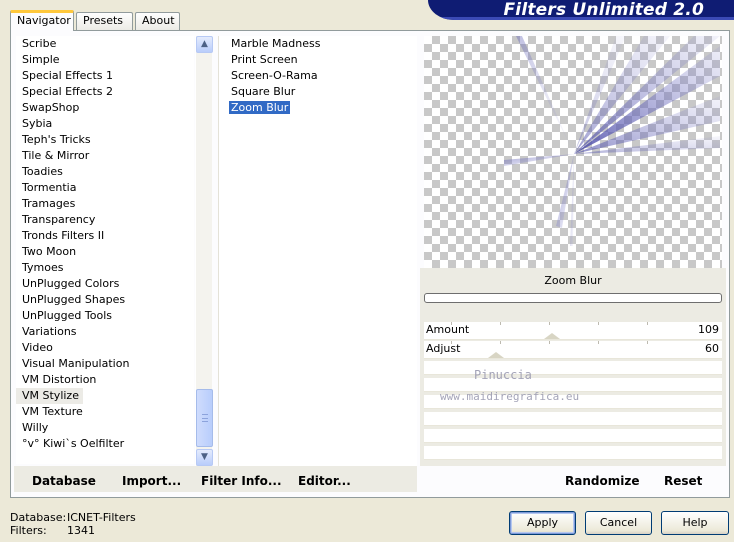  What do you see at coordinates (101, 517) in the screenshot?
I see `database-value: ICNET-Filters` at bounding box center [101, 517].